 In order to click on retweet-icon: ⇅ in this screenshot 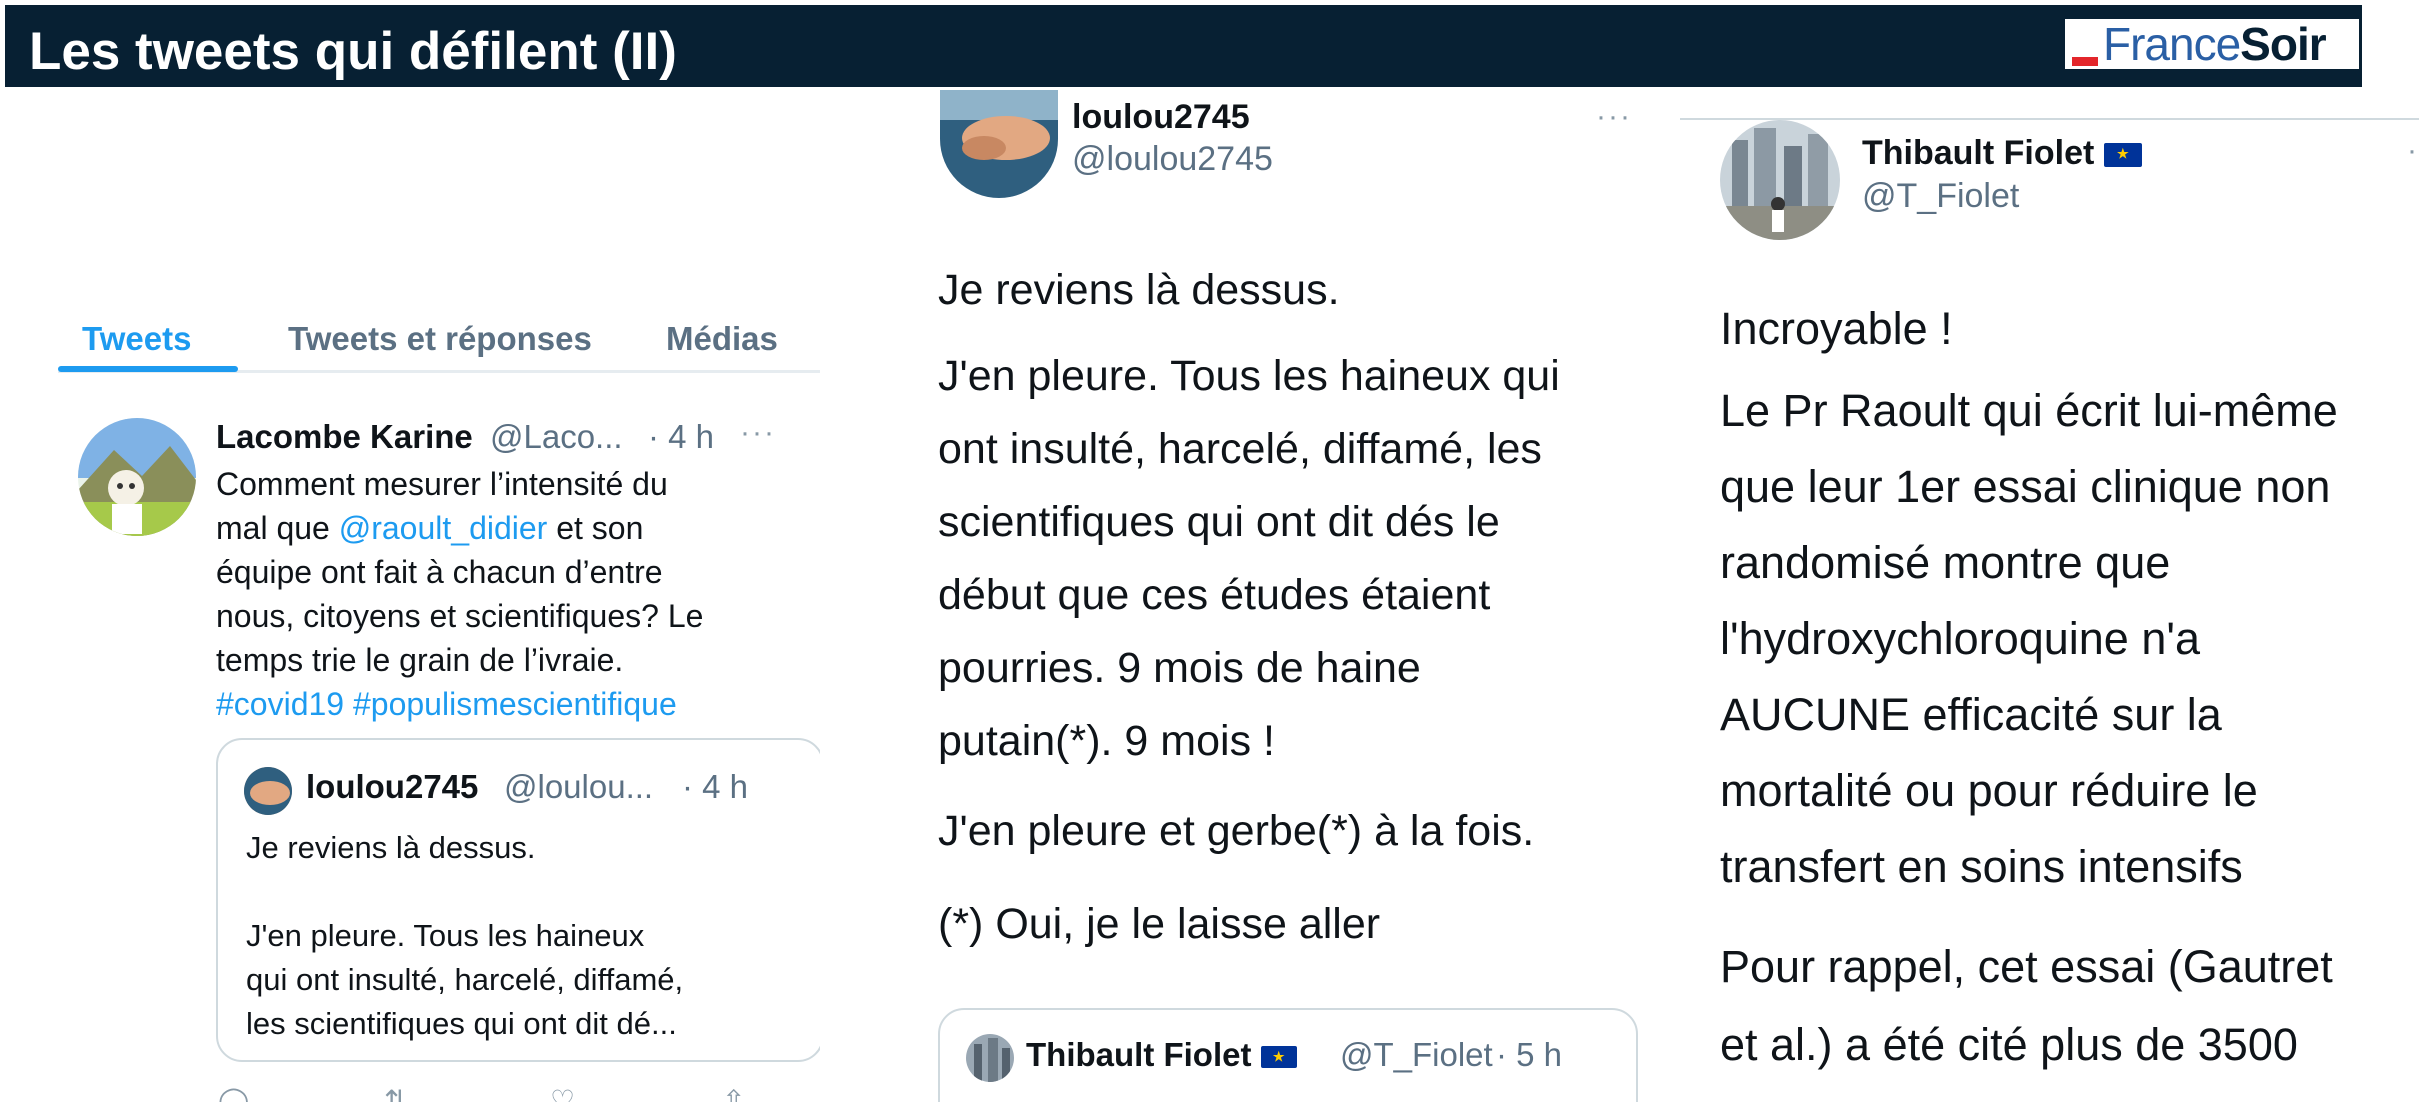, I will do `click(395, 1093)`.